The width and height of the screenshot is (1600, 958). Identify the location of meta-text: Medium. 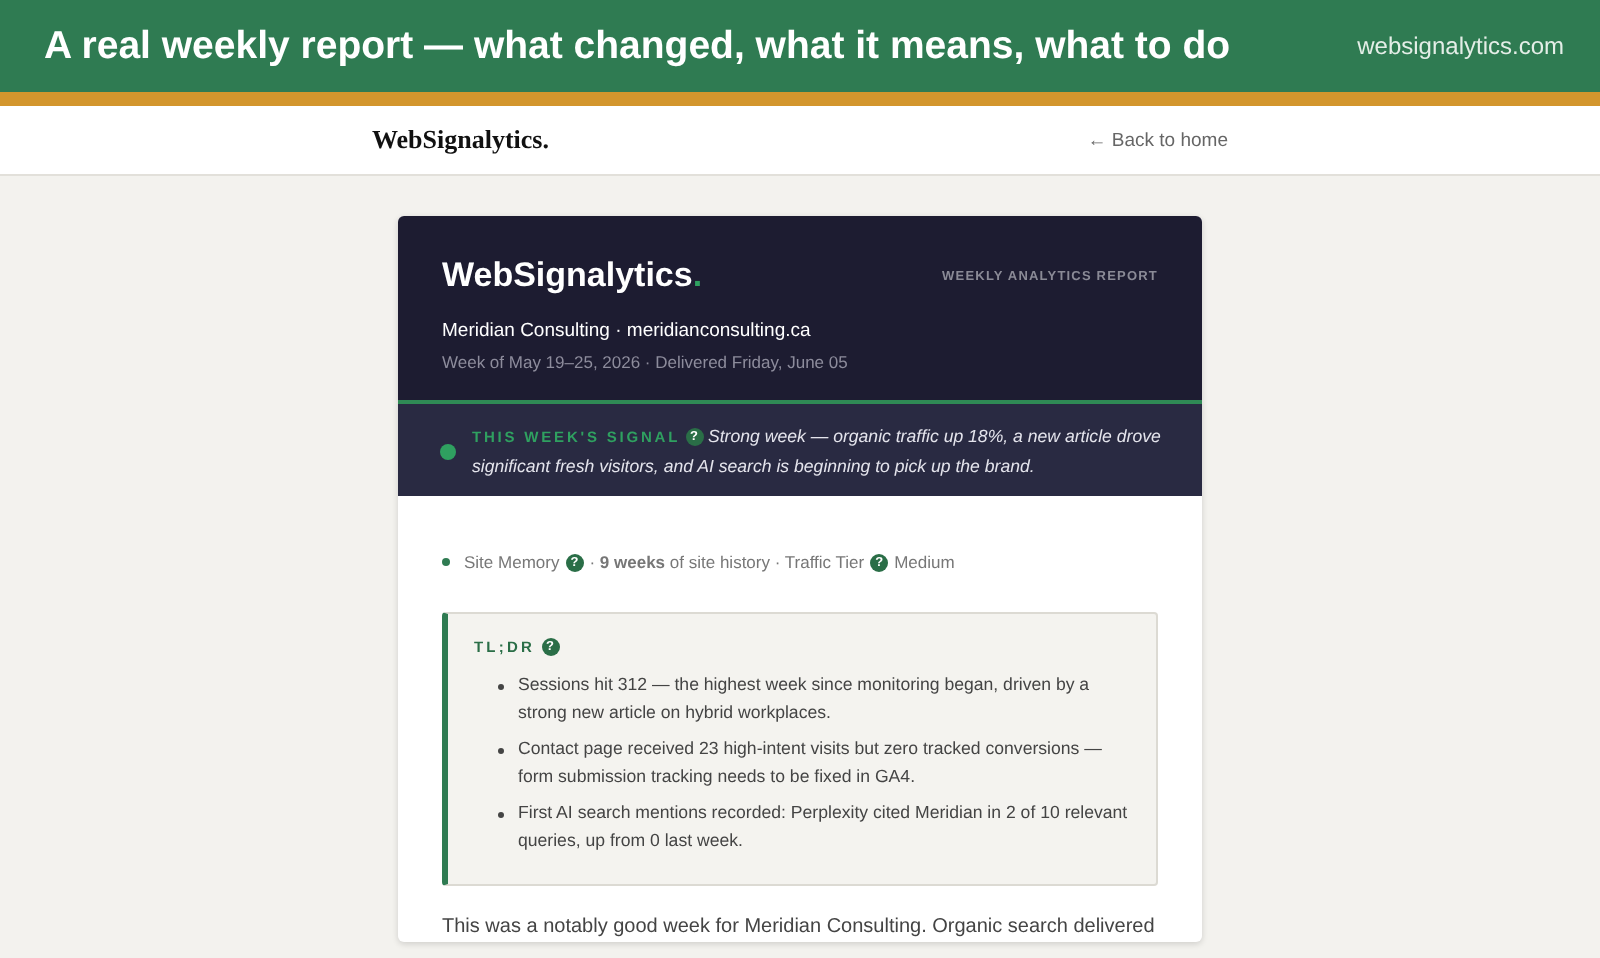
(924, 562).